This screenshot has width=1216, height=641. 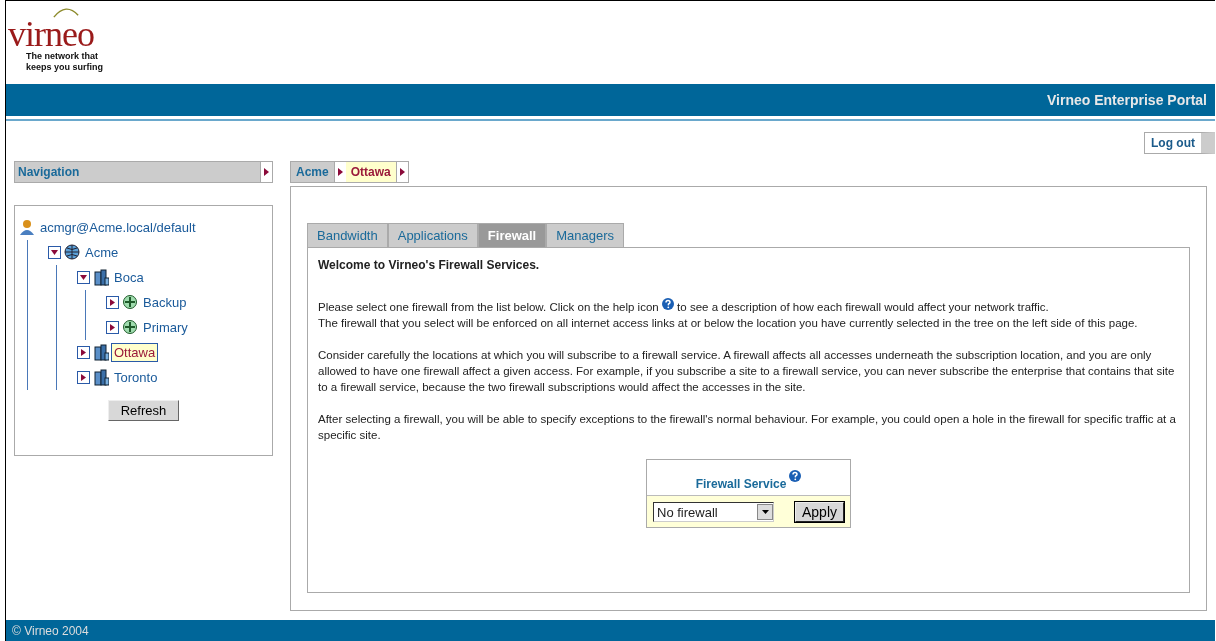 What do you see at coordinates (432, 235) in the screenshot?
I see `tab: Applications` at bounding box center [432, 235].